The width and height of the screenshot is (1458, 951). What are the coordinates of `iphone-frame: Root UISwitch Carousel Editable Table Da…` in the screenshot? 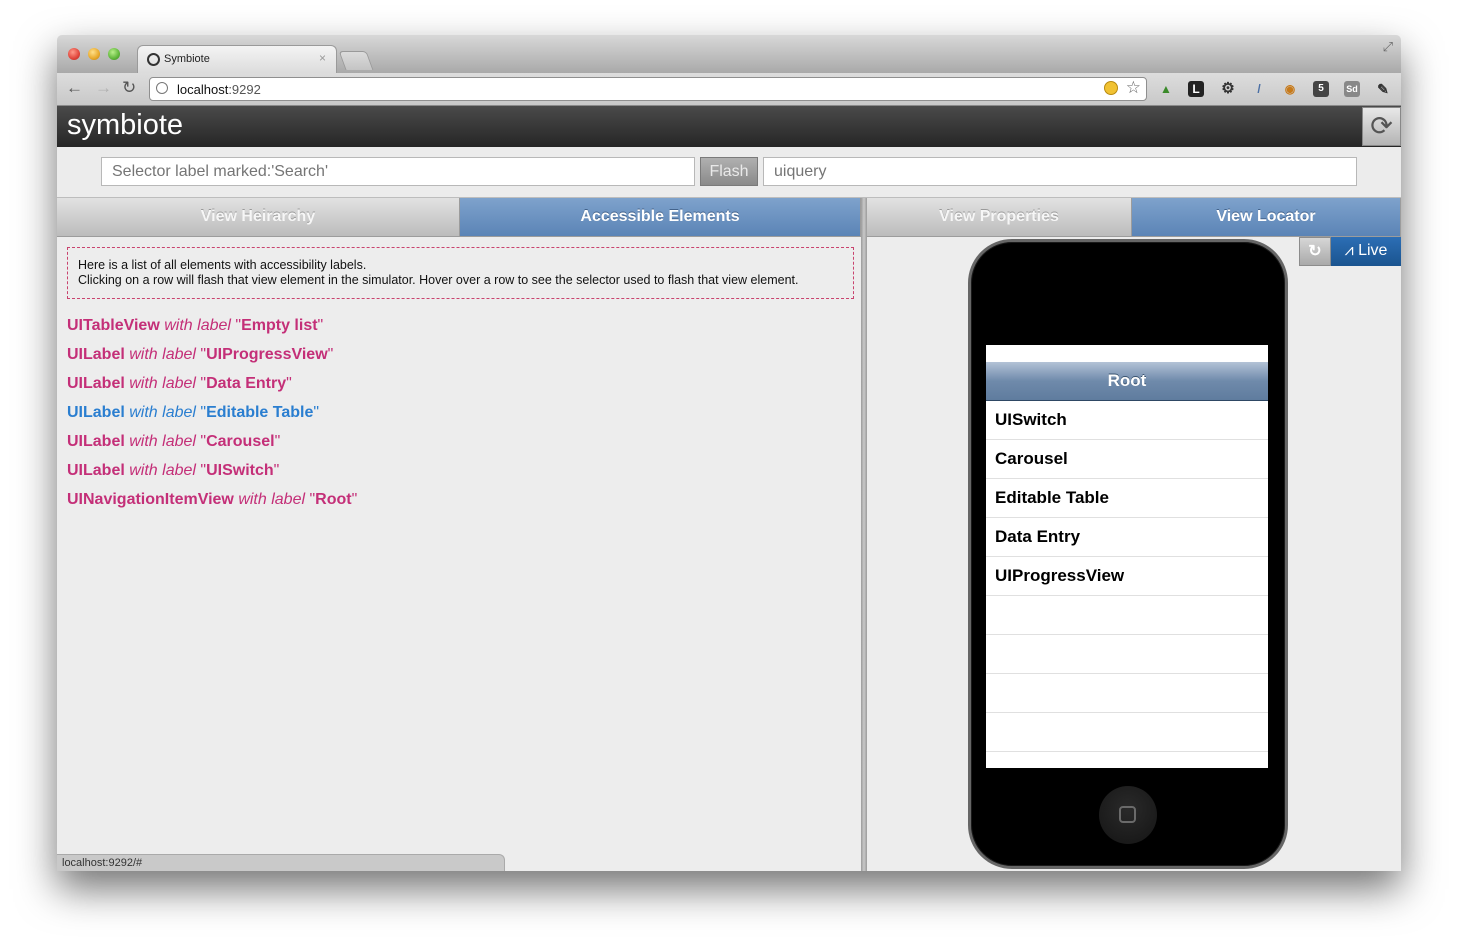 It's located at (1128, 554).